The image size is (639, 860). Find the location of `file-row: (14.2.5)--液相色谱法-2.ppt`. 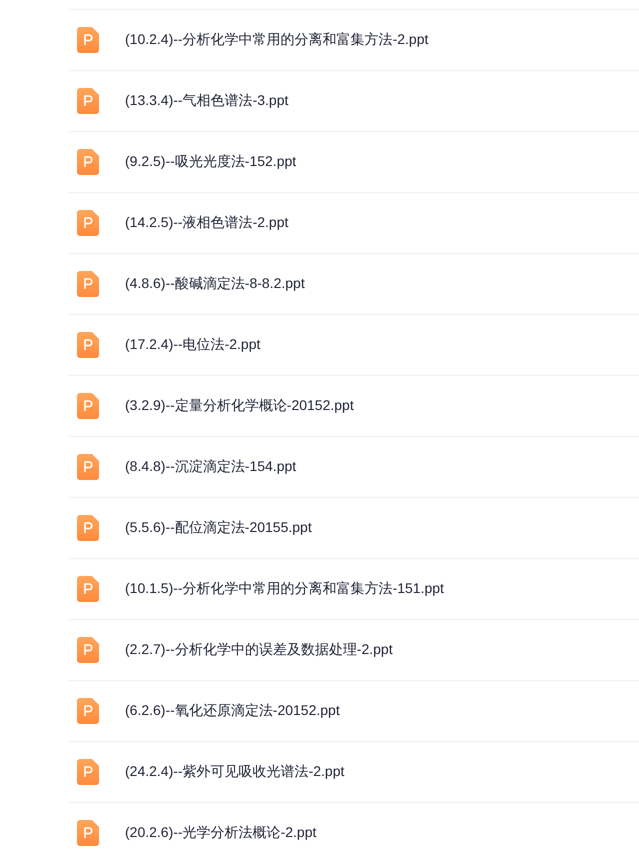

file-row: (14.2.5)--液相色谱法-2.ppt is located at coordinates (353, 223).